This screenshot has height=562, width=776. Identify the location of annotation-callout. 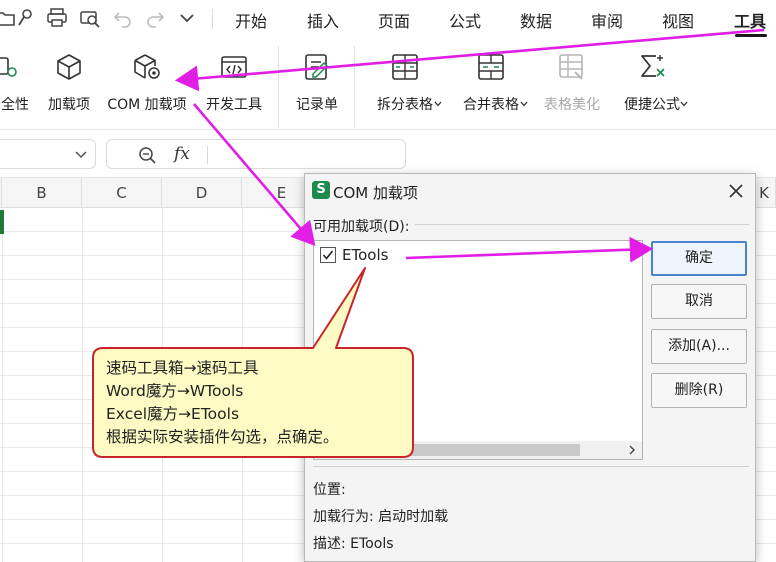
(253, 362).